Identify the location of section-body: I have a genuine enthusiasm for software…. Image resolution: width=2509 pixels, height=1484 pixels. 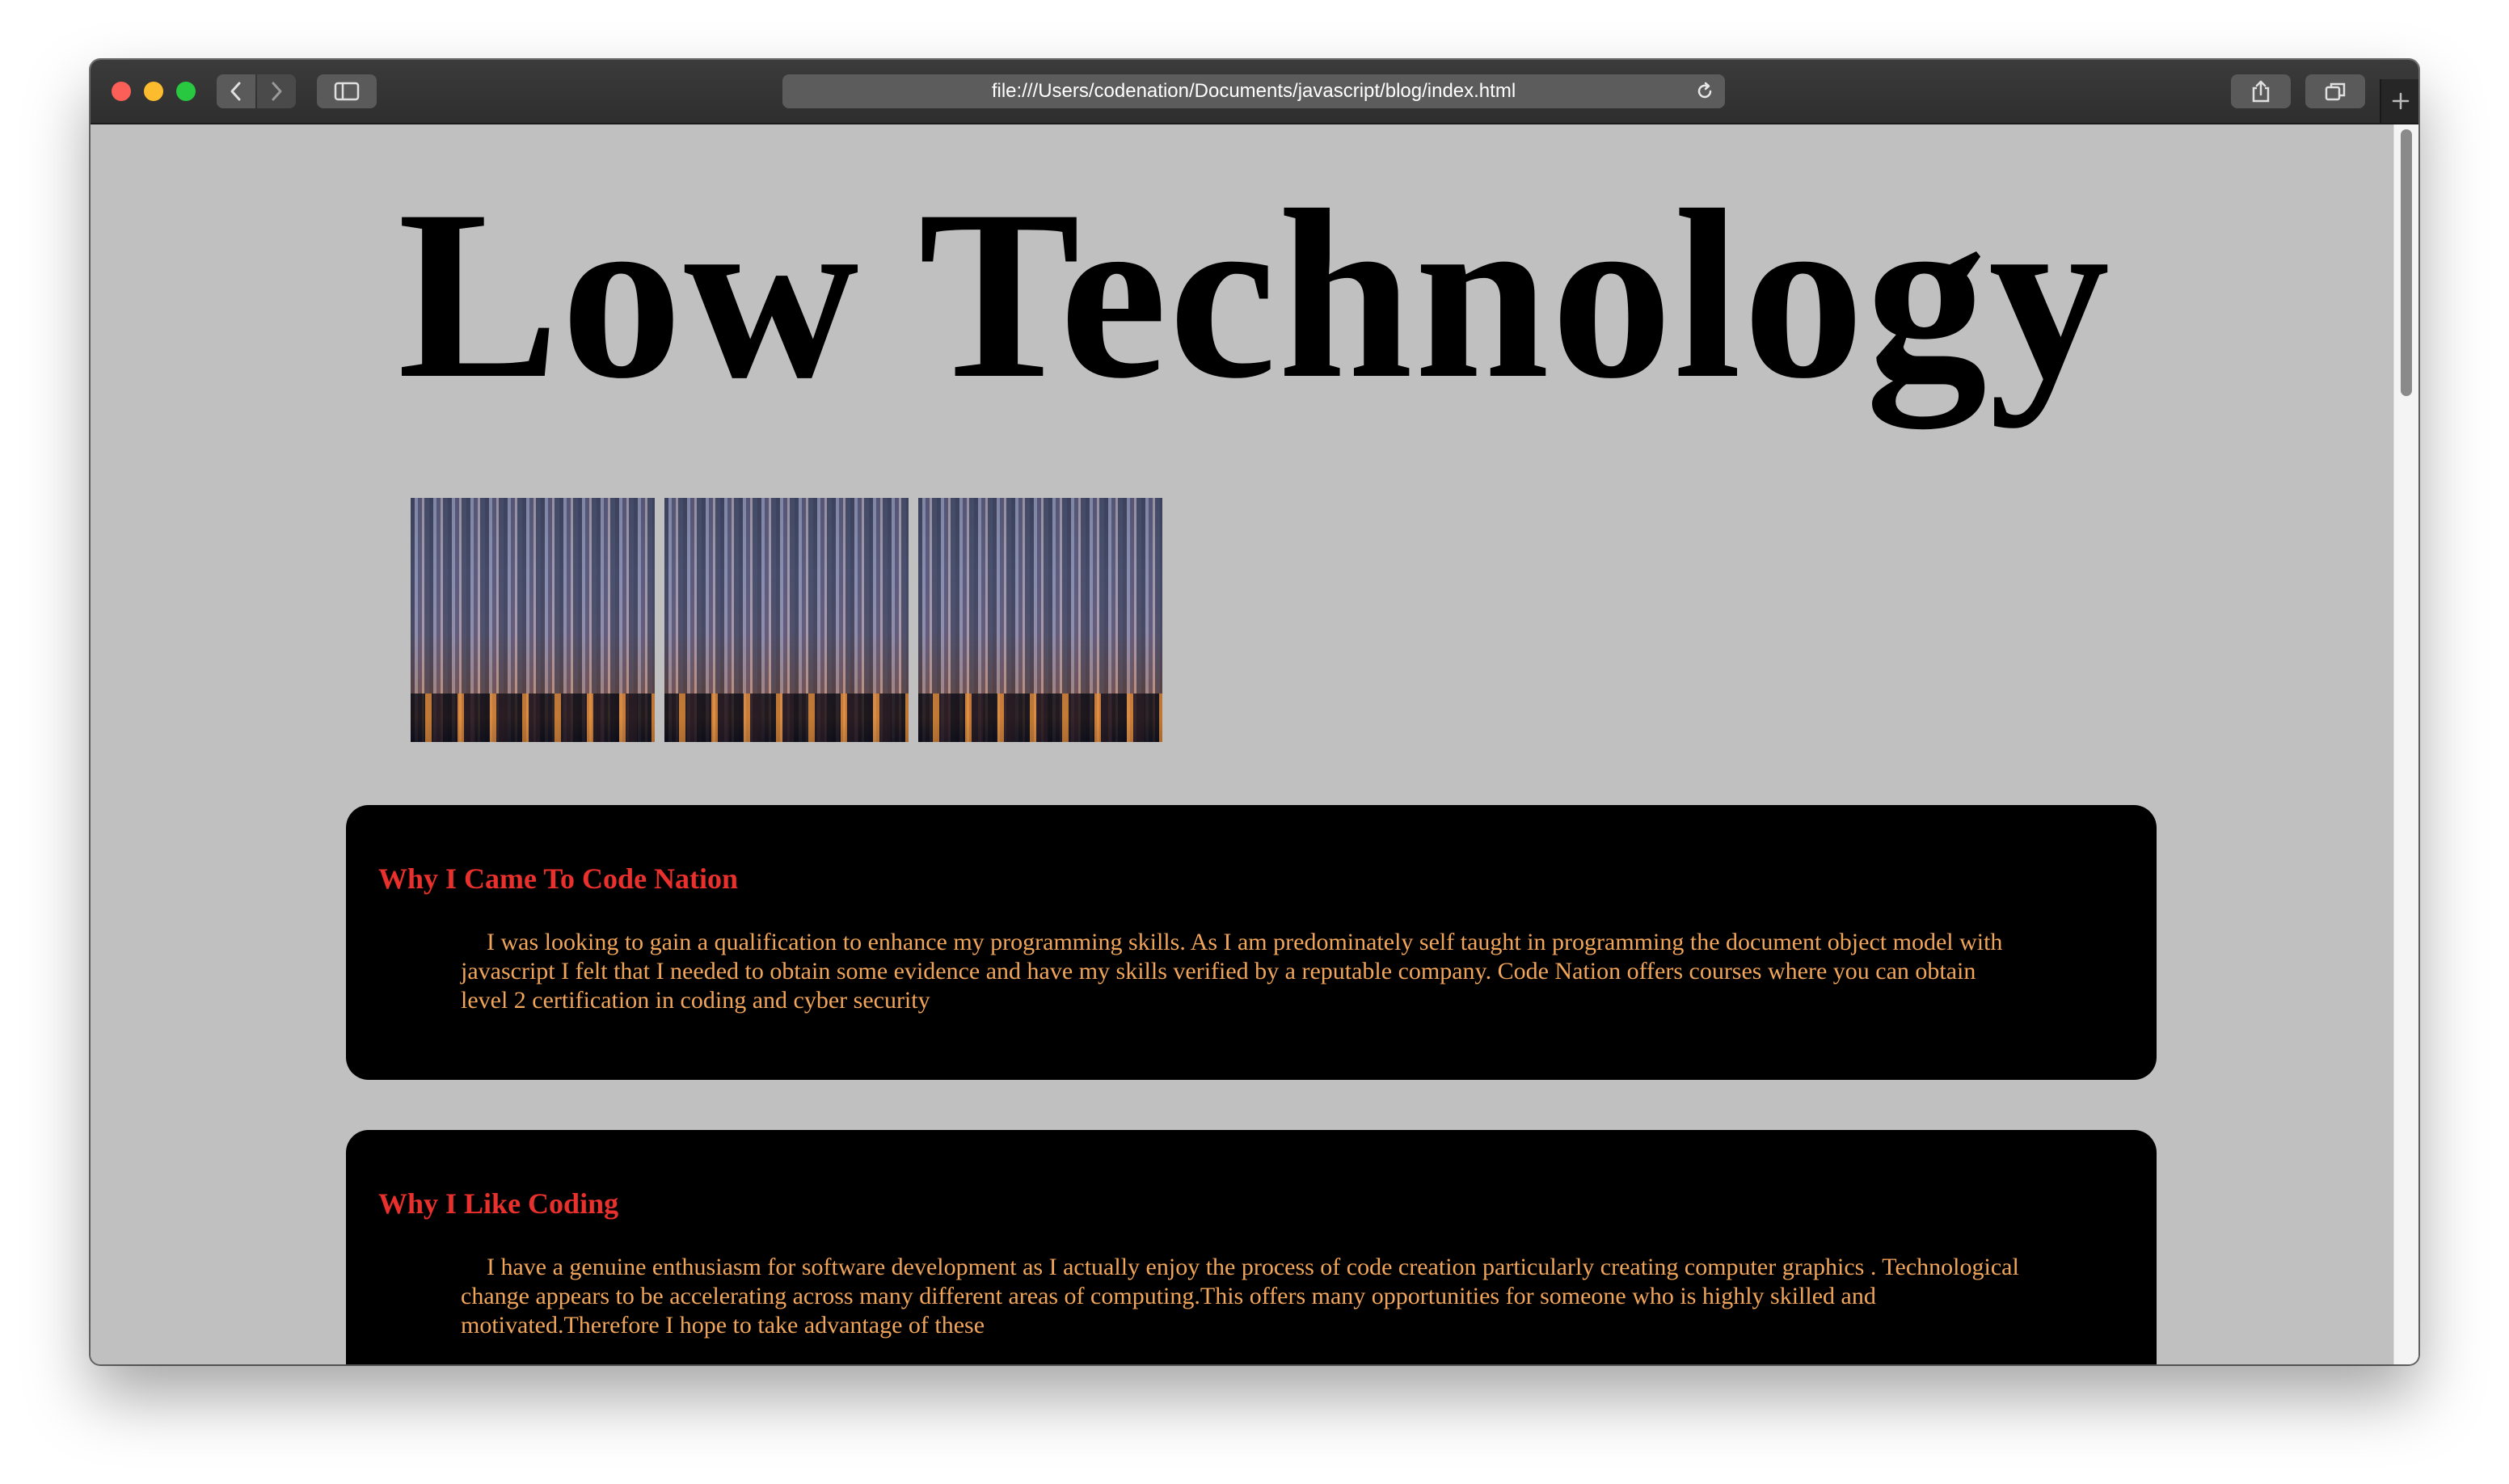
(1240, 1296).